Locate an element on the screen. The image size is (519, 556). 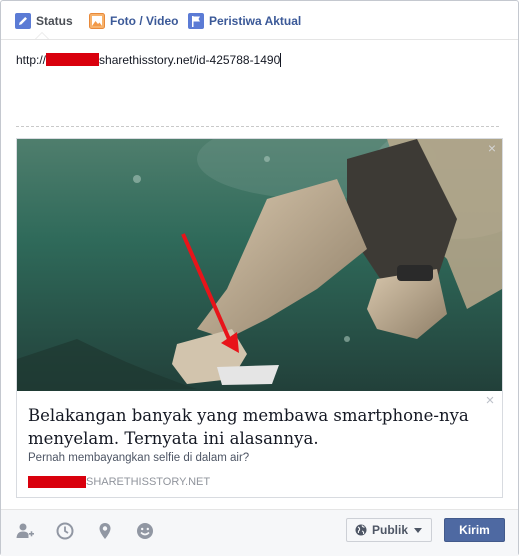
tab-photo-video-label: Foto / Video is located at coordinates (144, 21).